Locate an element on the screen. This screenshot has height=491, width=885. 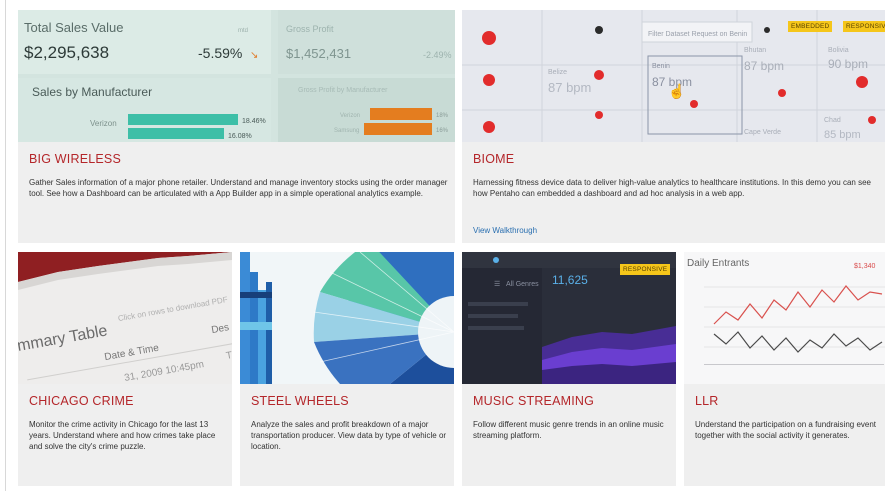
card-thumbnail is located at coordinates (347, 318).